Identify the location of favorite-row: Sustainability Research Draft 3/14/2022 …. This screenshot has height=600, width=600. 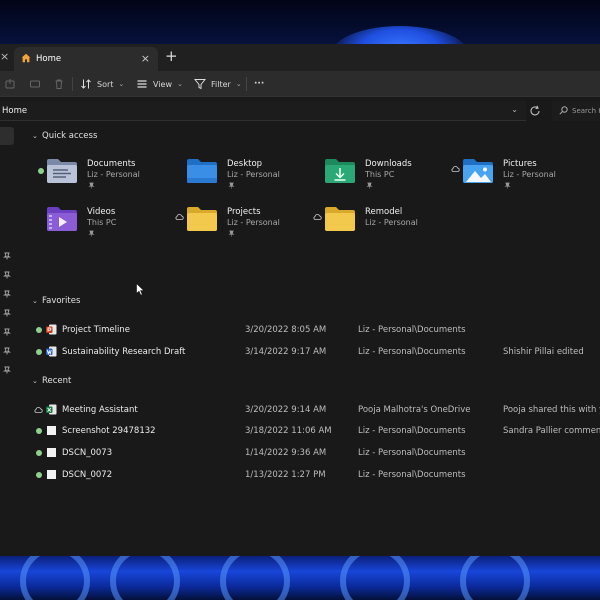
(316, 352).